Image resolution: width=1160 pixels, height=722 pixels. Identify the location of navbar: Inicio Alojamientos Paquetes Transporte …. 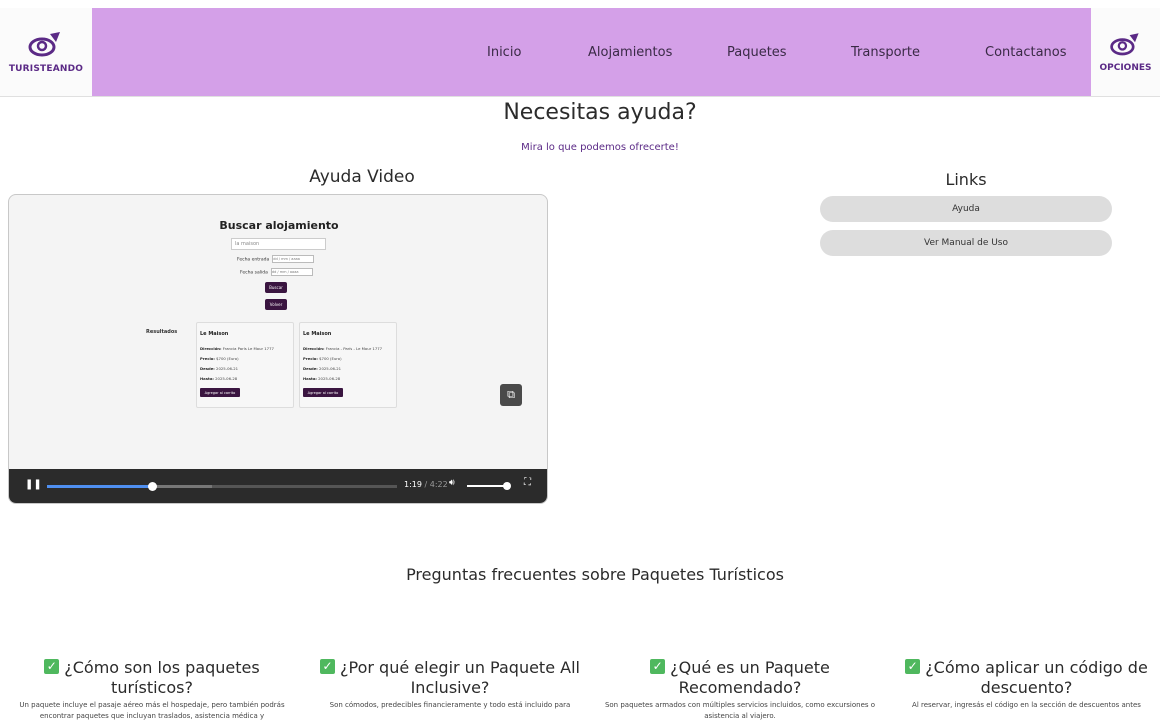
(591, 52).